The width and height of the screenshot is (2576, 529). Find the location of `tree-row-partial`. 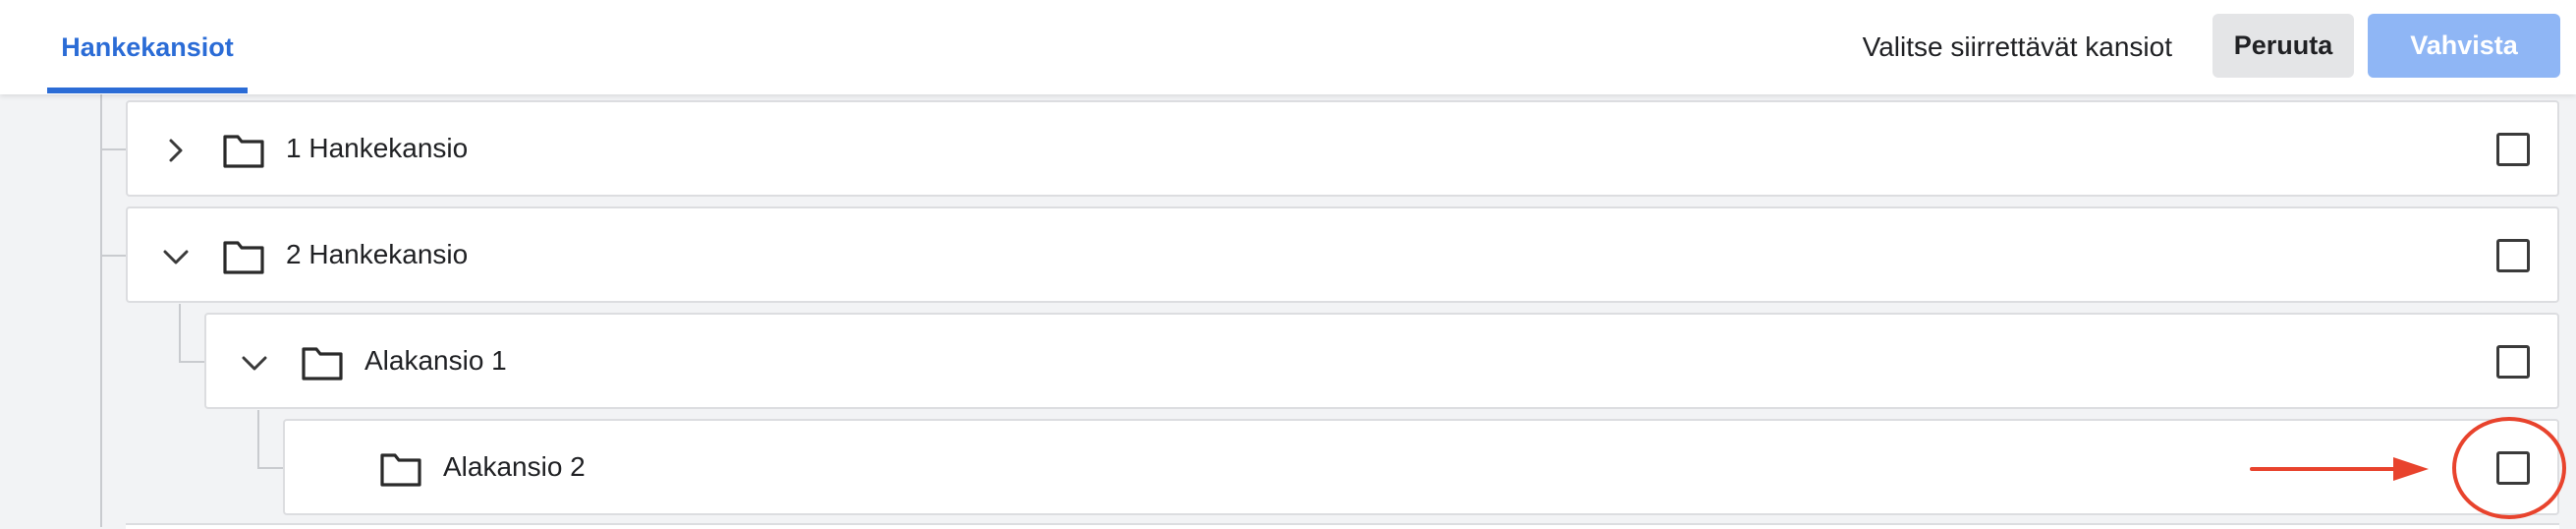

tree-row-partial is located at coordinates (1342, 526).